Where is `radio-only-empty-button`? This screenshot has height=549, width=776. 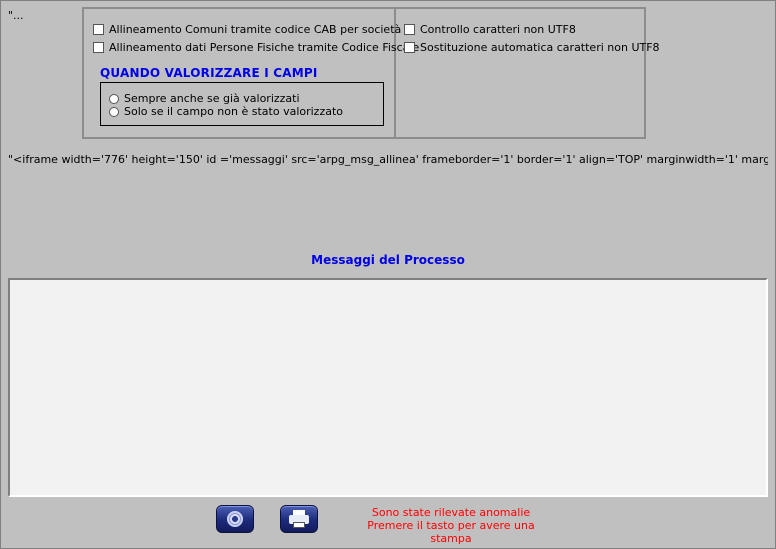 radio-only-empty-button is located at coordinates (114, 111).